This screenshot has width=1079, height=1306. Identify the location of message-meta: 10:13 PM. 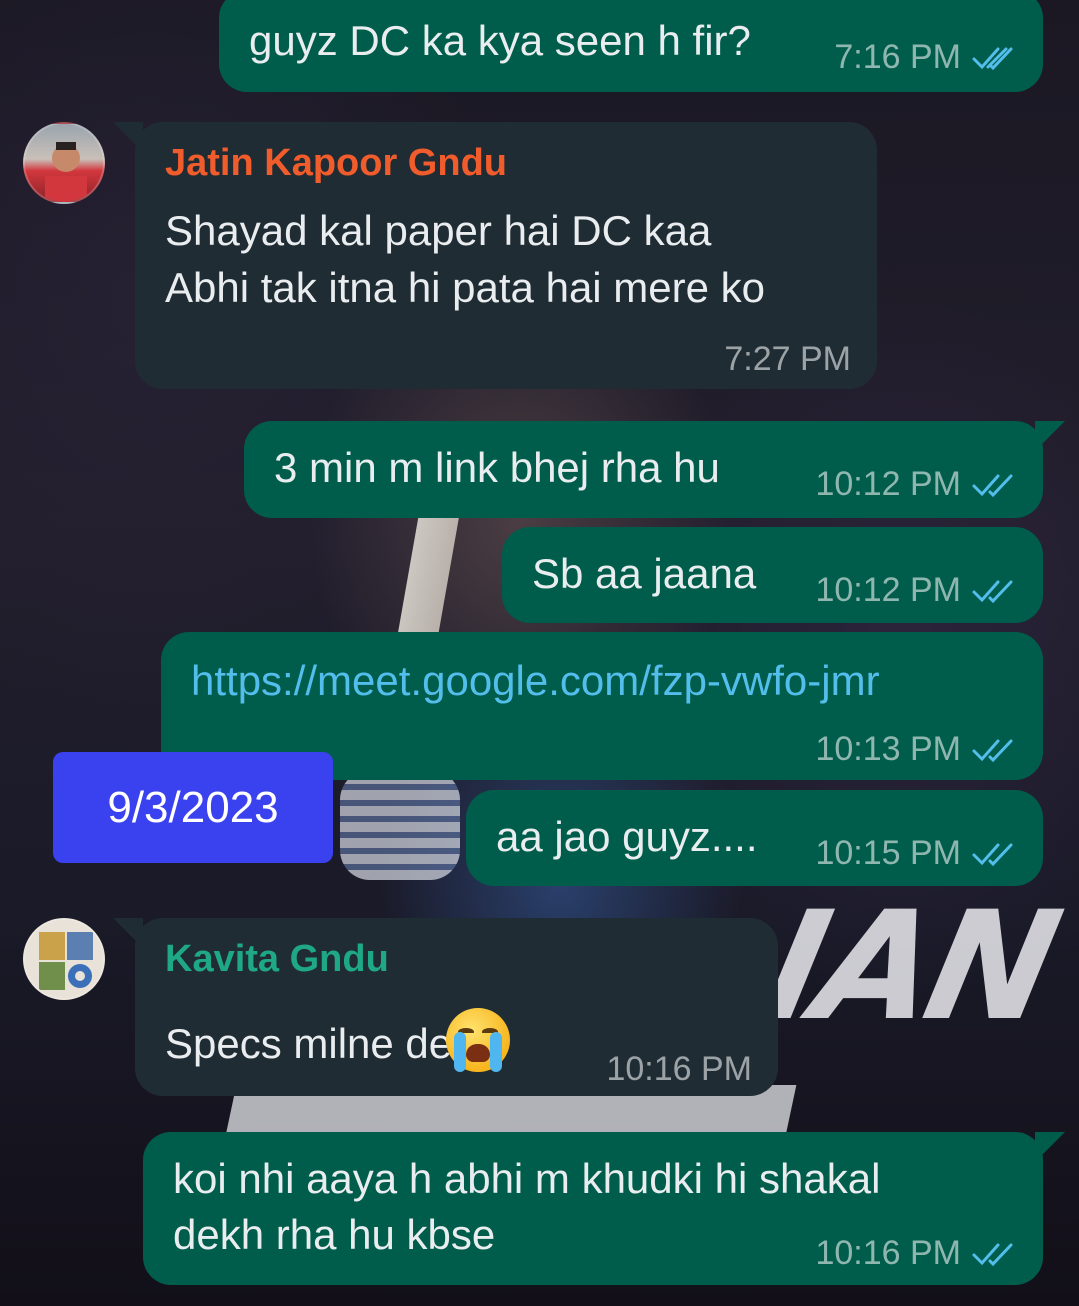
(916, 749).